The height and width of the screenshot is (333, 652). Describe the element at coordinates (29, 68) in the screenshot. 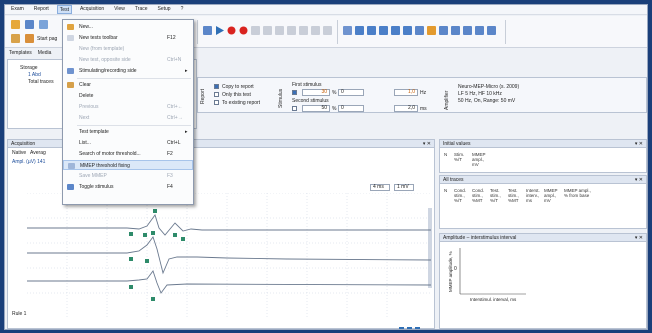

I see `storage-label: Storage` at that location.